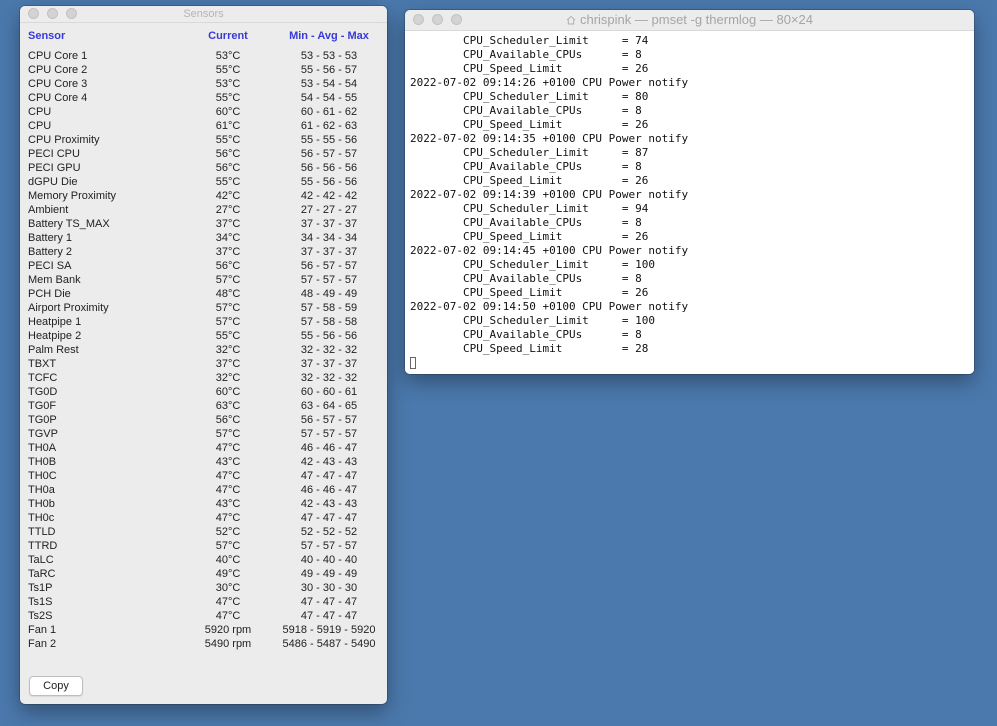 The width and height of the screenshot is (997, 726). I want to click on table-row: TH0A 47°C 46 - 46 - 47, so click(203, 448).